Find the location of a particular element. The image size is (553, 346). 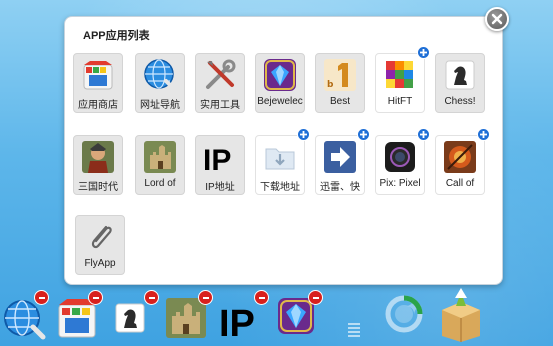

close-button is located at coordinates (497, 19).